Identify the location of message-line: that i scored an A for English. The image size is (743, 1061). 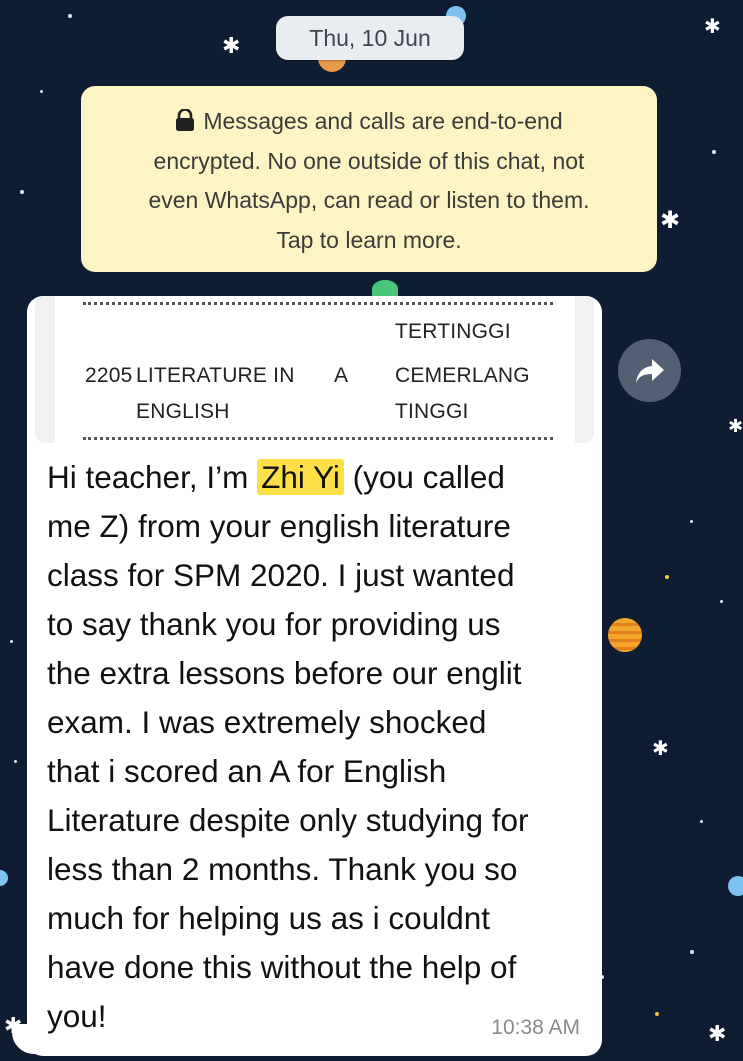
(247, 771).